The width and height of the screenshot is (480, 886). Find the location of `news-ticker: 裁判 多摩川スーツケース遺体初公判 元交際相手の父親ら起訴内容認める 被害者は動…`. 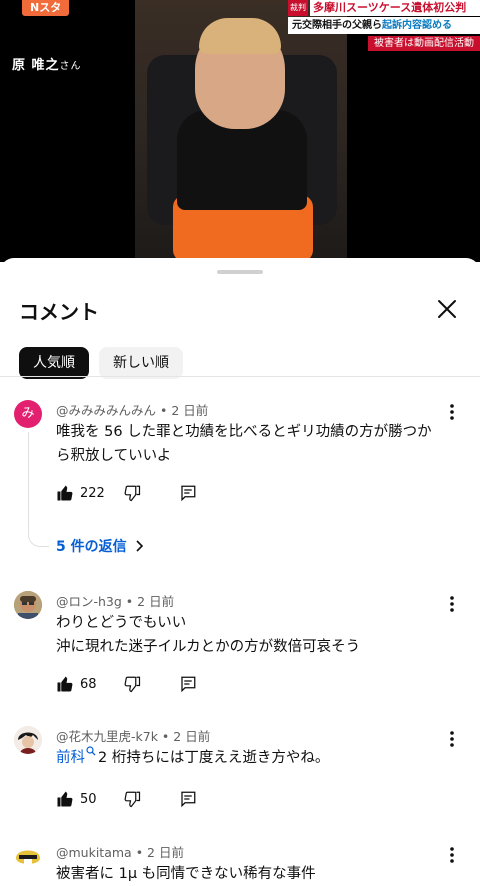

news-ticker: 裁判 多摩川スーツケース遺体初公判 元交際相手の父親ら起訴内容認める 被害者は動… is located at coordinates (384, 26).